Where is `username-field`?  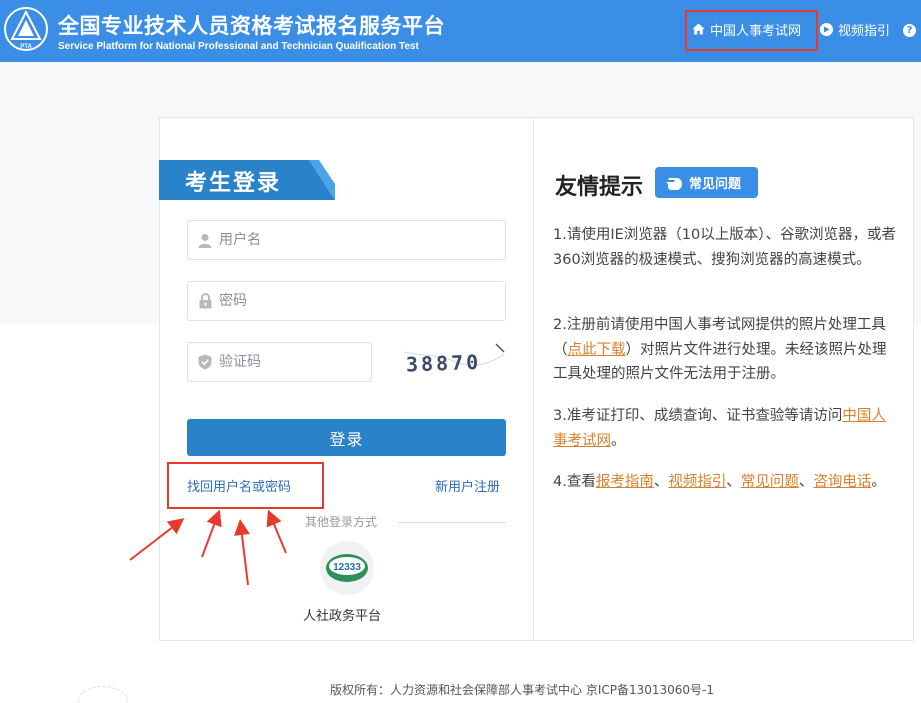 username-field is located at coordinates (346, 240).